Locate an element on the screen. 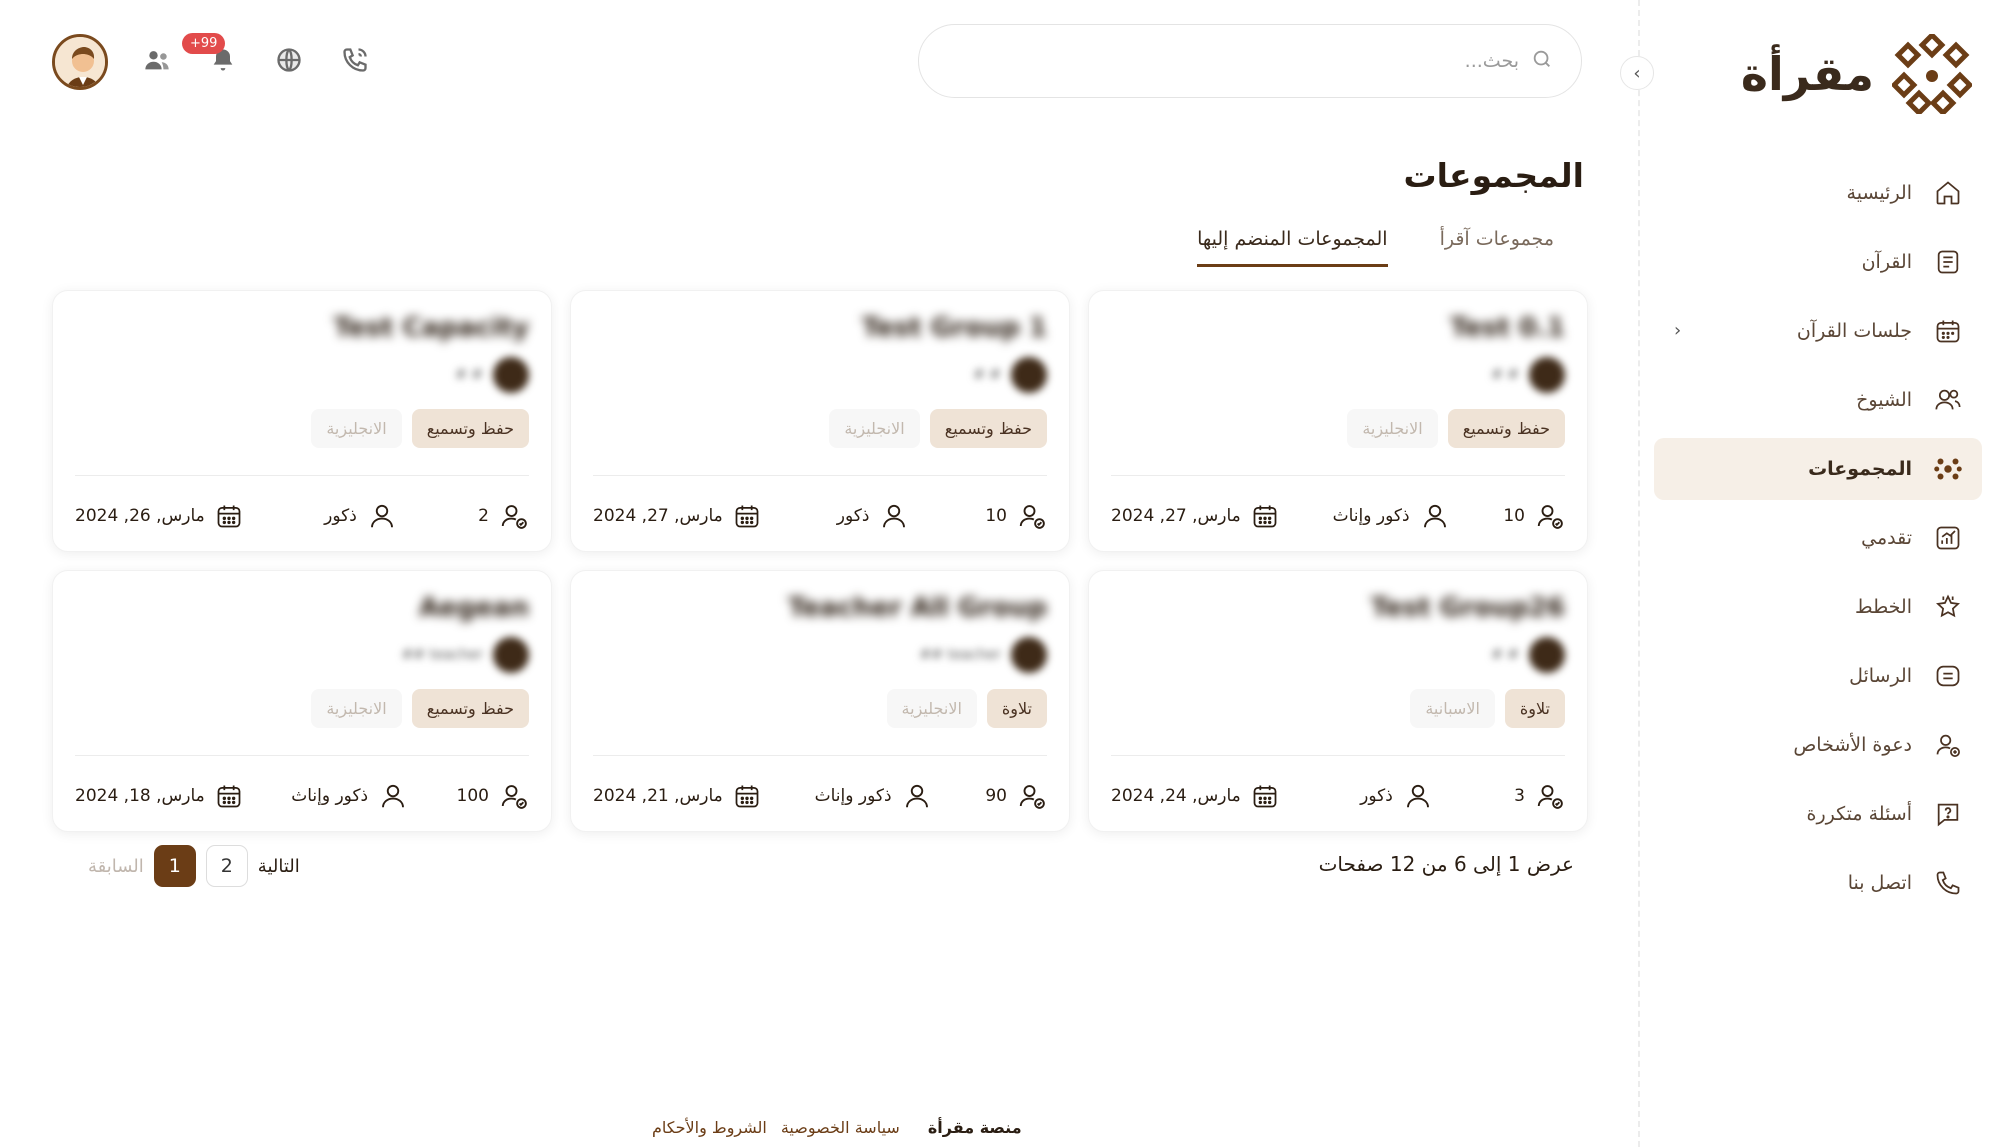 Image resolution: width=2000 pixels, height=1147 pixels. group-language-tag: الانجليزية is located at coordinates (1392, 428).